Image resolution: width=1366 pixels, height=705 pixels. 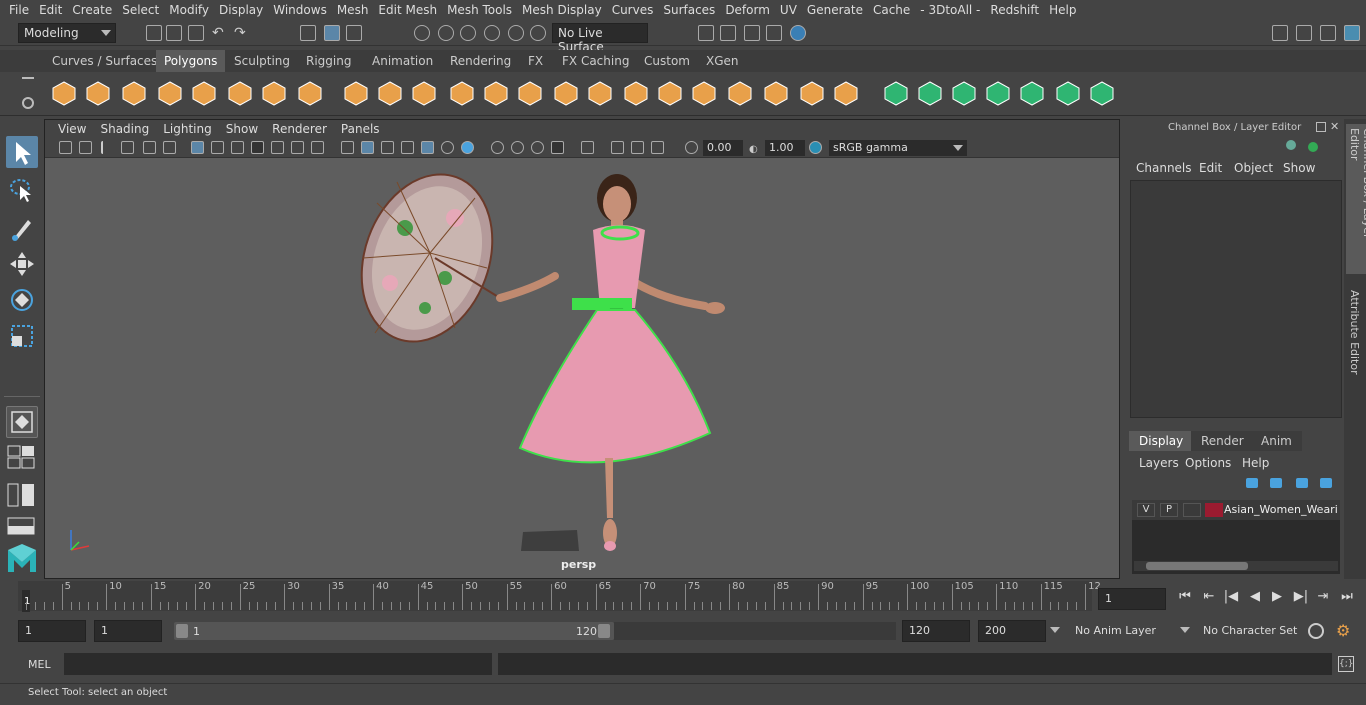 I want to click on menu-curves: Curves, so click(x=633, y=10).